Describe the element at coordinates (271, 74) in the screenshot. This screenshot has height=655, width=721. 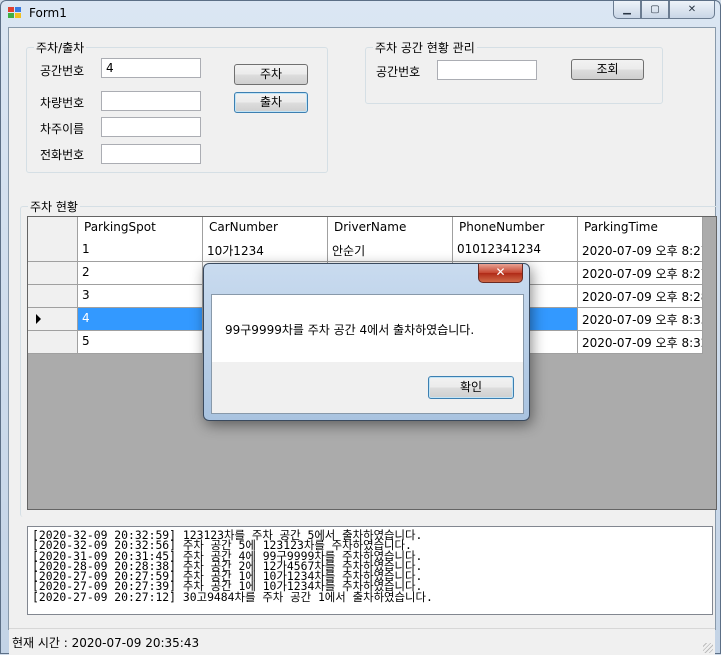
I see `park-button: 주차` at that location.